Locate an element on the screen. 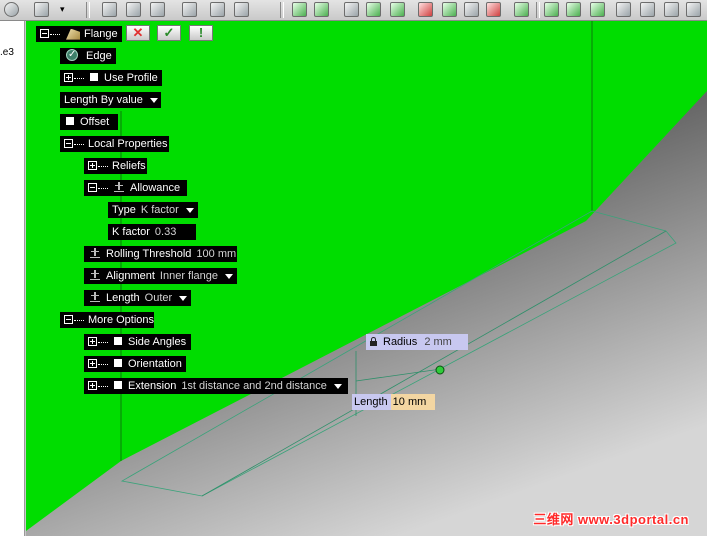  cut-icon is located at coordinates (351, 9).